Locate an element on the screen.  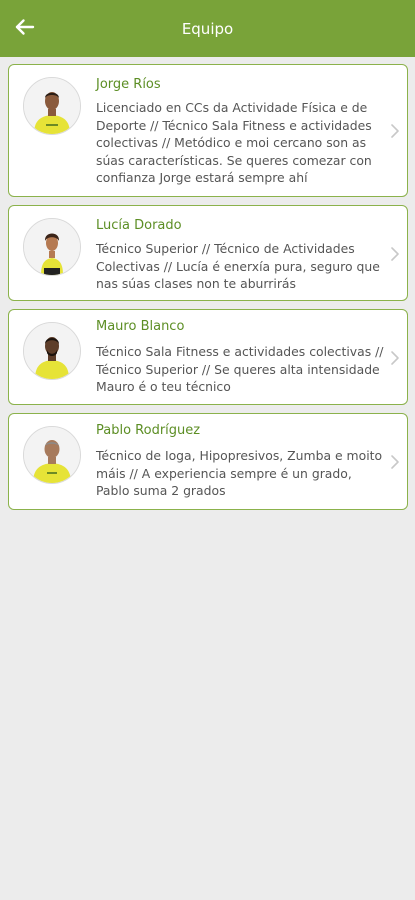
member-name: Jorge Ríos is located at coordinates (128, 84).